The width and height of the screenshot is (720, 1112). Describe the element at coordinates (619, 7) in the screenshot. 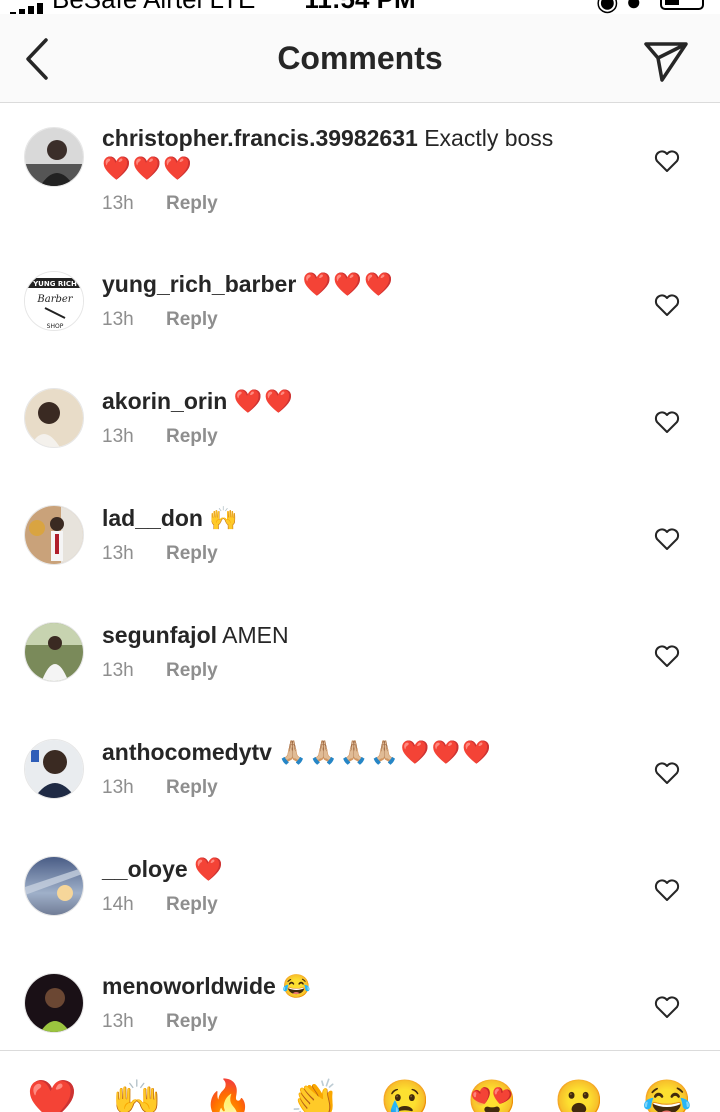

I see `system-icons: ◉ ●` at that location.